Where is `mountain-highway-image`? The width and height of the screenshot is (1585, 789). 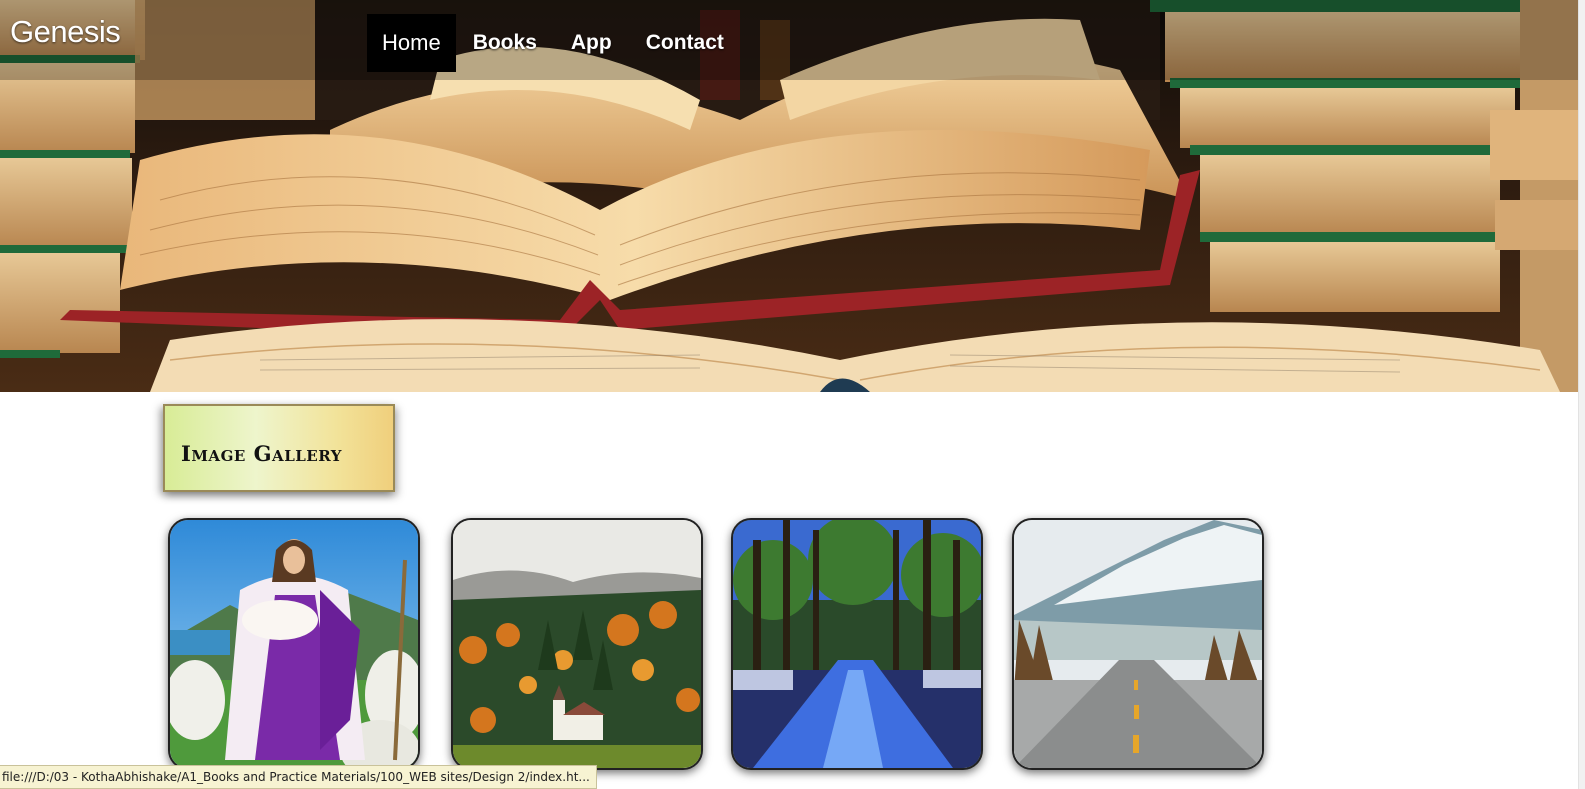
mountain-highway-image is located at coordinates (1138, 644).